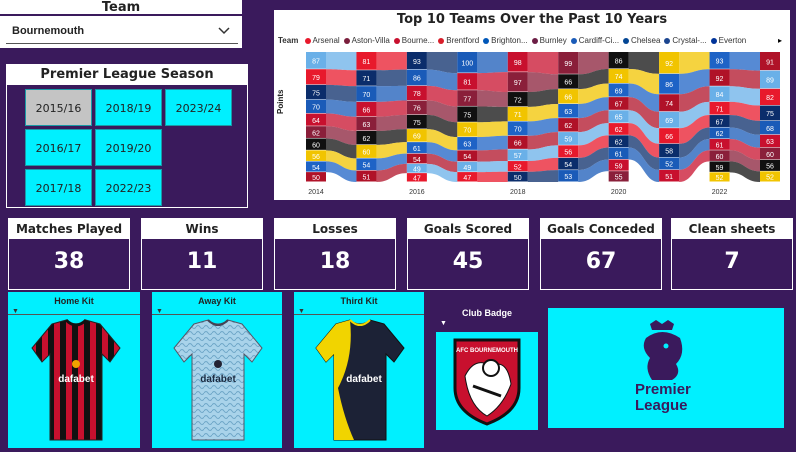 This screenshot has width=796, height=452. I want to click on home-kit-shirt-image: dafabet, so click(76, 379).